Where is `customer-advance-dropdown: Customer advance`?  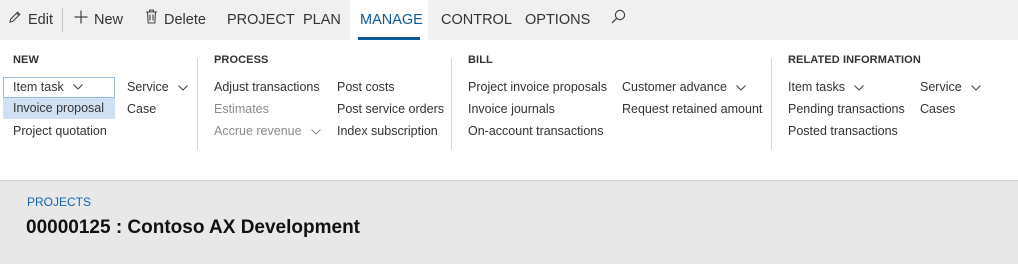
customer-advance-dropdown: Customer advance is located at coordinates (684, 87).